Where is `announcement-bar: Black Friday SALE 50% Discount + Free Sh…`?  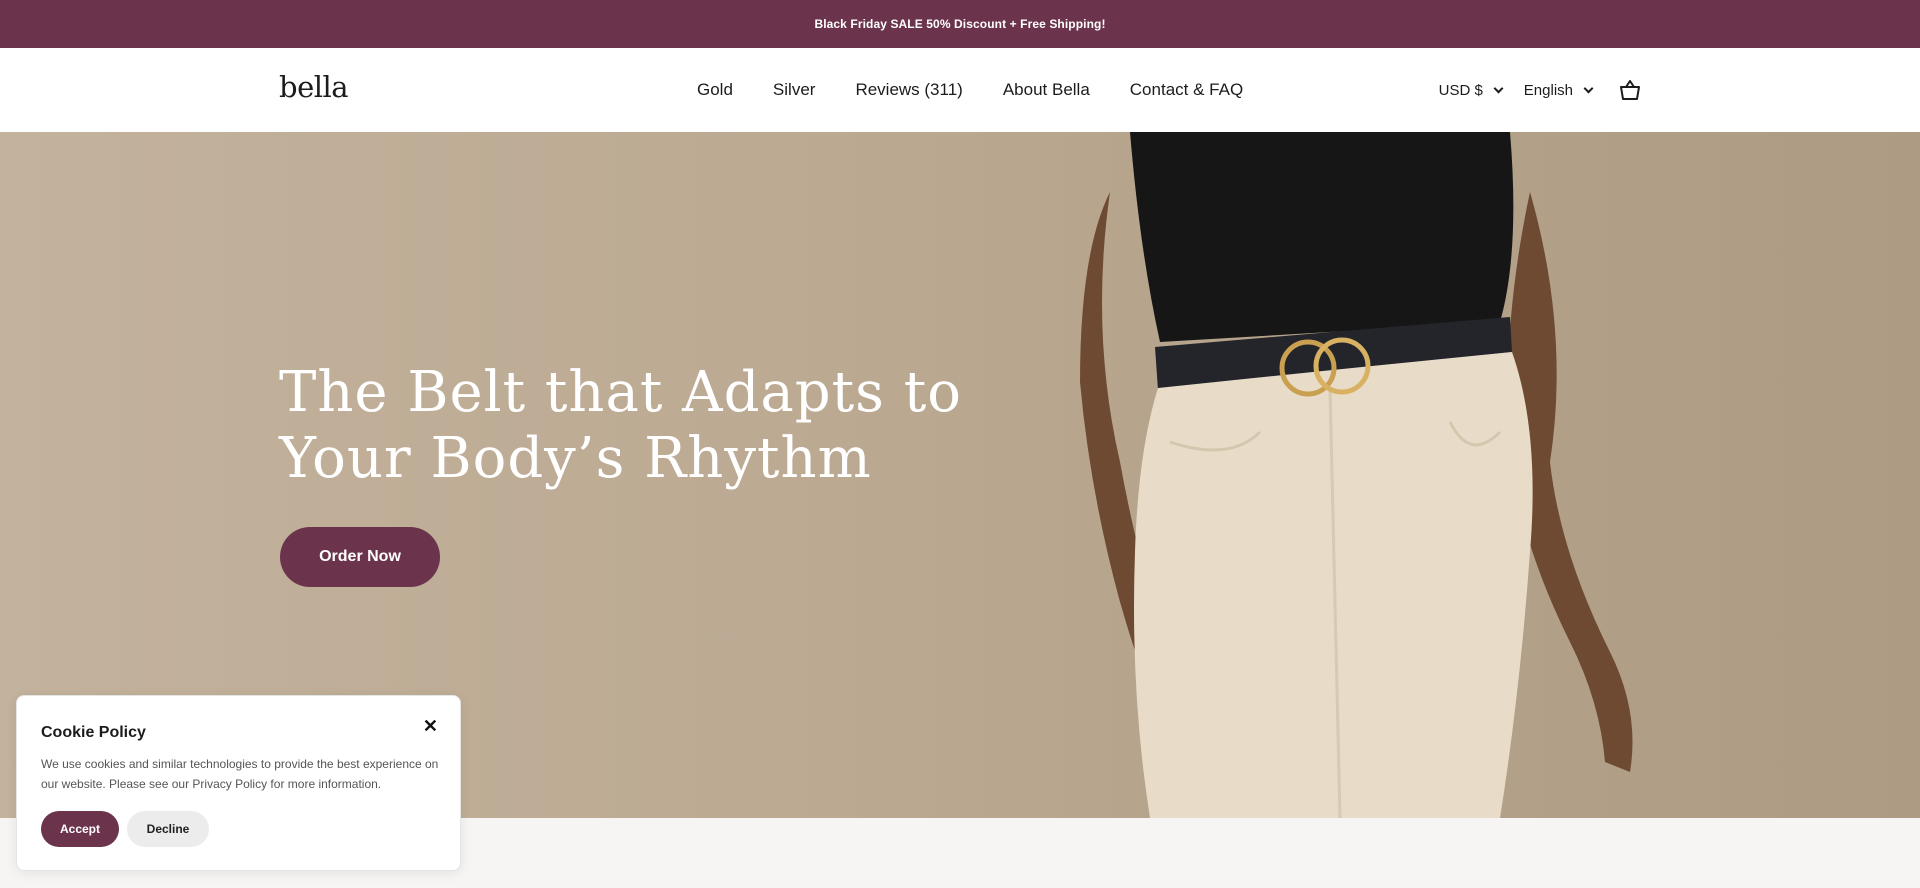
announcement-bar: Black Friday SALE 50% Discount + Free Sh… is located at coordinates (960, 24).